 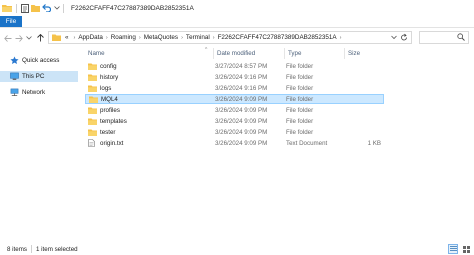 I want to click on file-name: profiles, so click(x=110, y=110).